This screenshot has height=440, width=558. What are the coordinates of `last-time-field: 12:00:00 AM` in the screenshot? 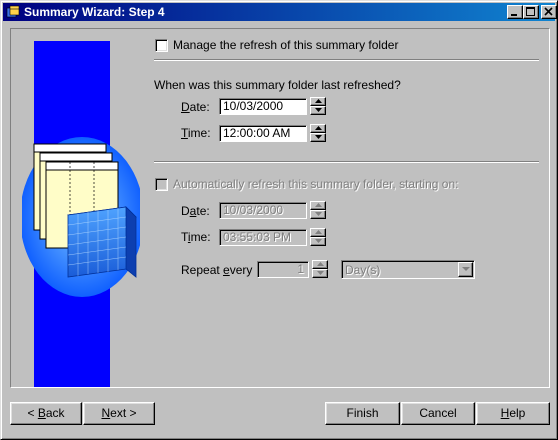 It's located at (263, 133).